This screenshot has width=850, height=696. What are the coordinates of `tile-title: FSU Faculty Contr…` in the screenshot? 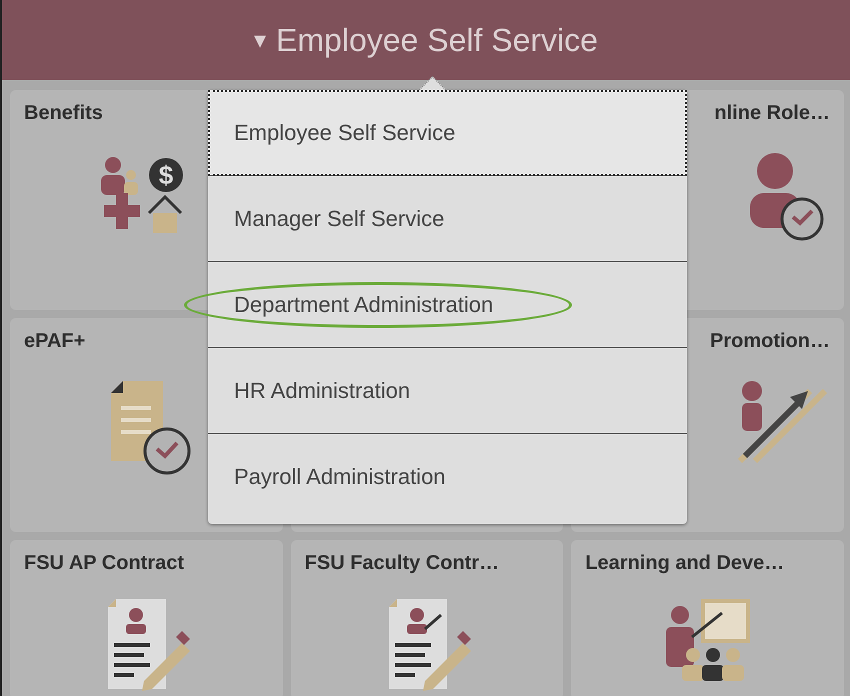 It's located at (402, 563).